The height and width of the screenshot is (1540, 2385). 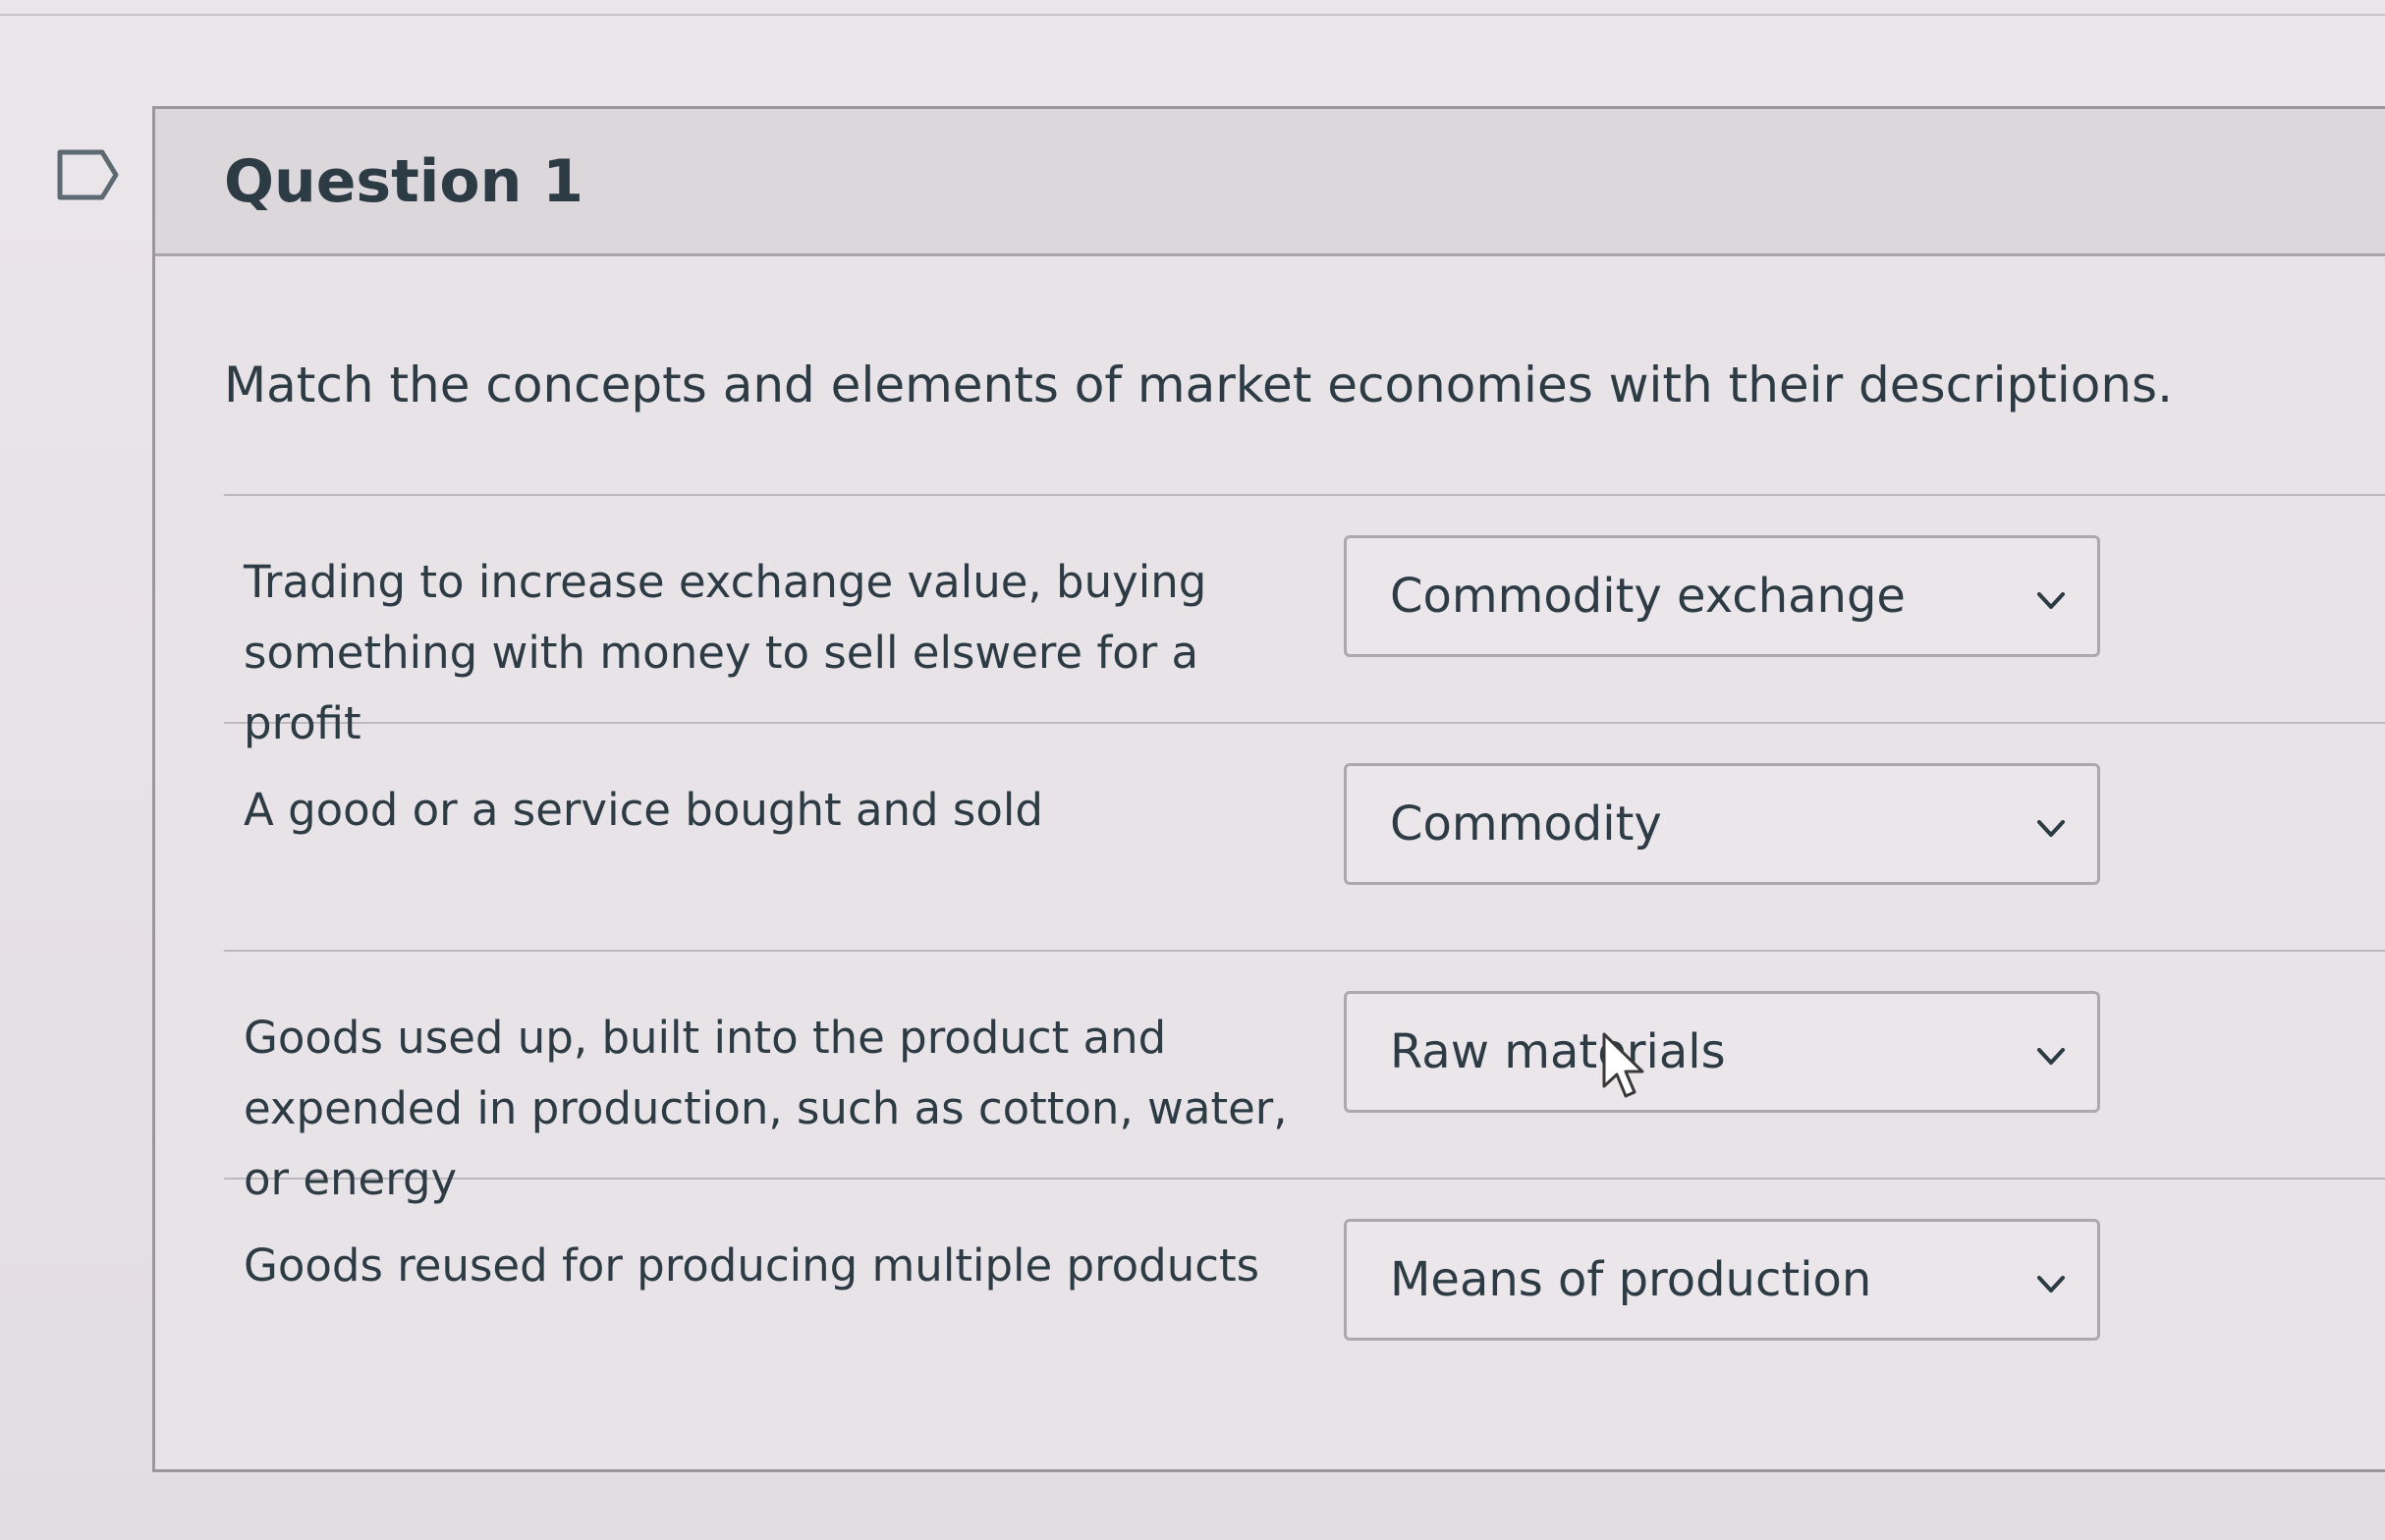 What do you see at coordinates (89, 174) in the screenshot?
I see `flag-question-icon` at bounding box center [89, 174].